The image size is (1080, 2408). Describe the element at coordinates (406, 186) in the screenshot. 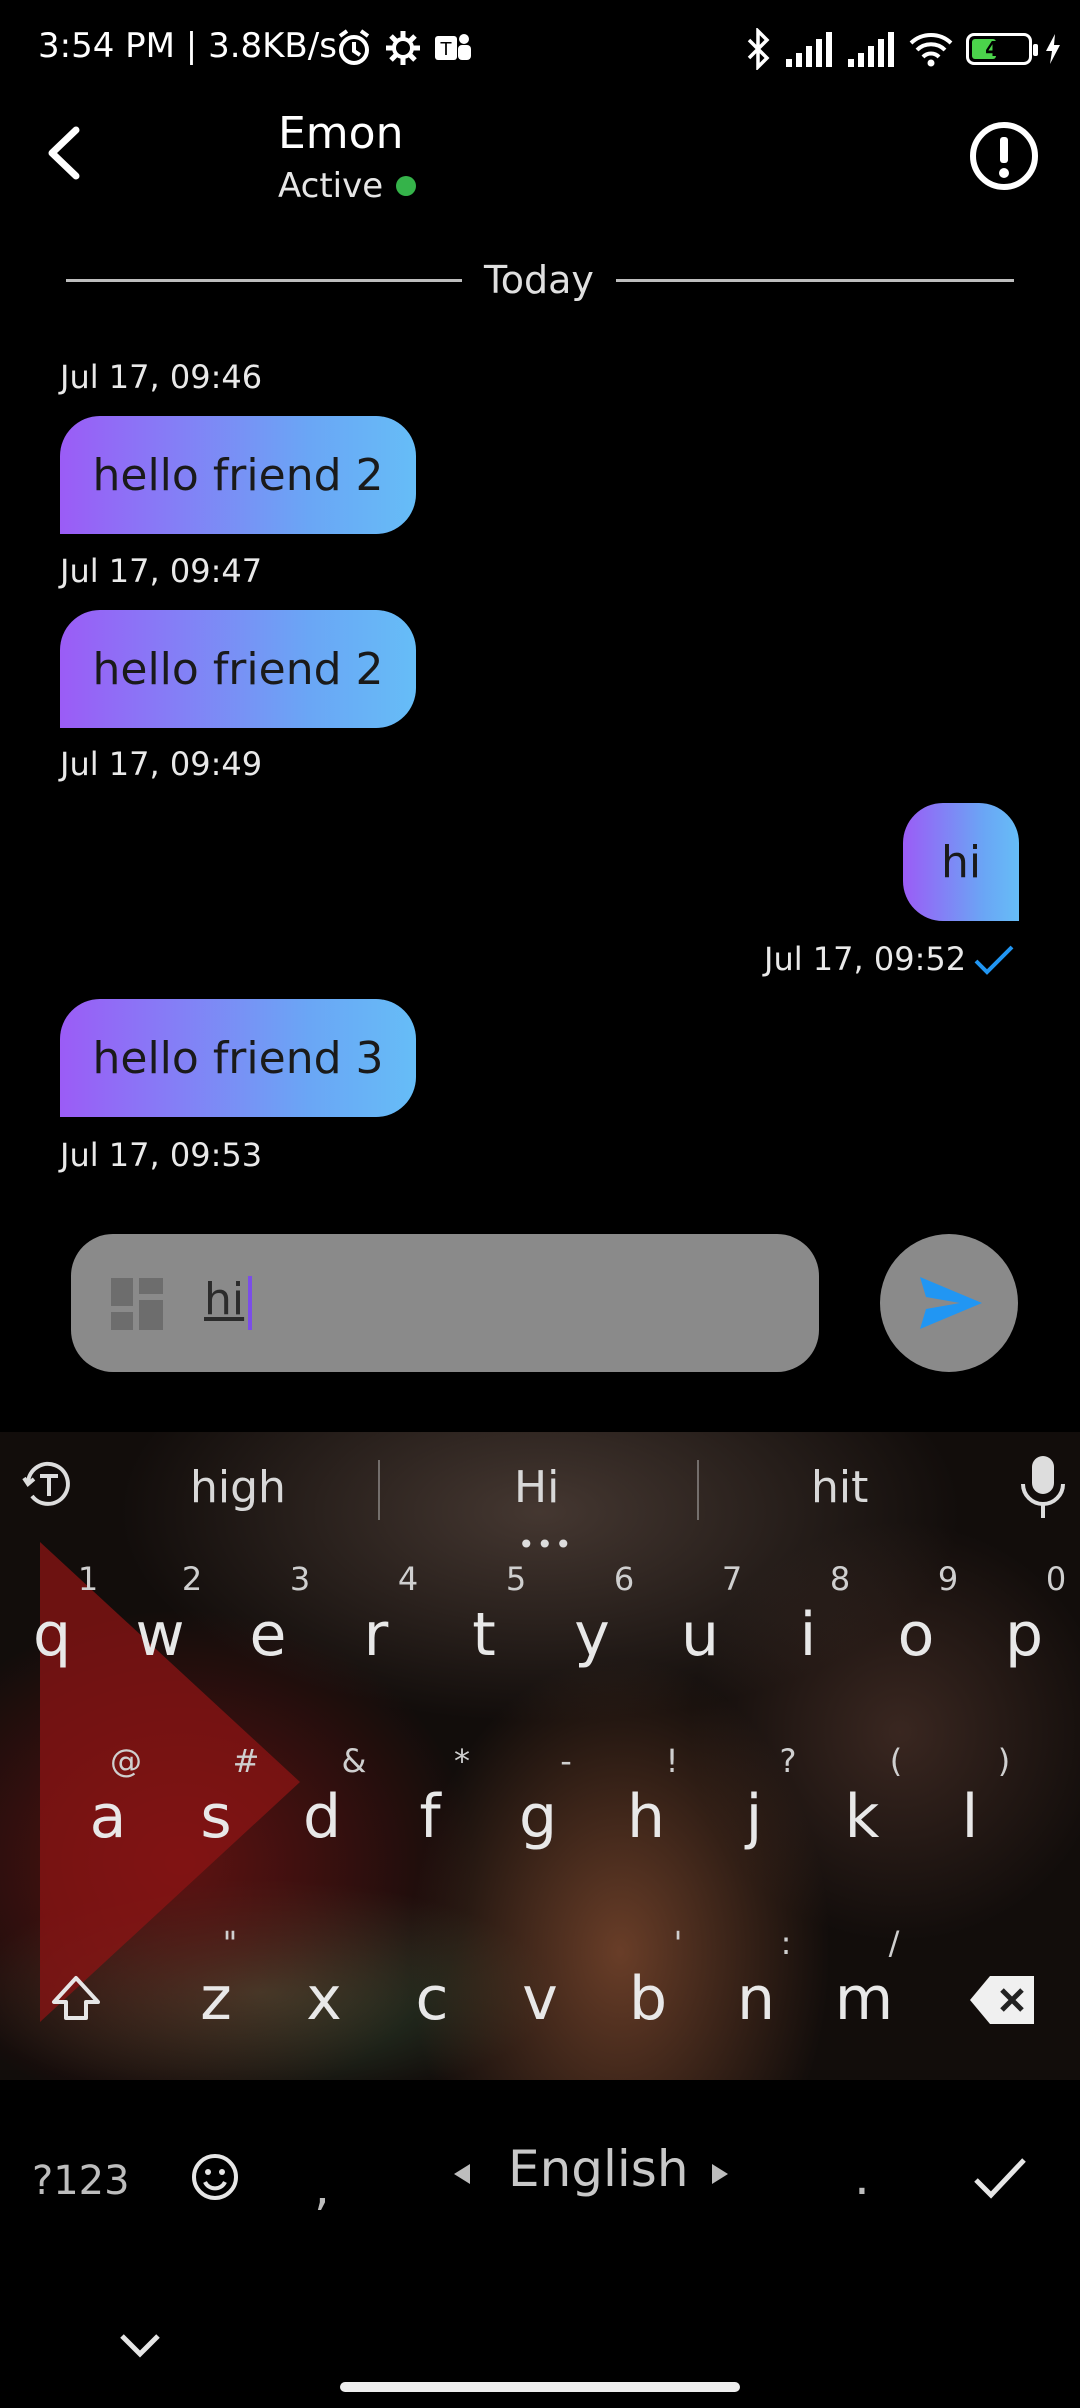

I see `online-status-dot` at that location.